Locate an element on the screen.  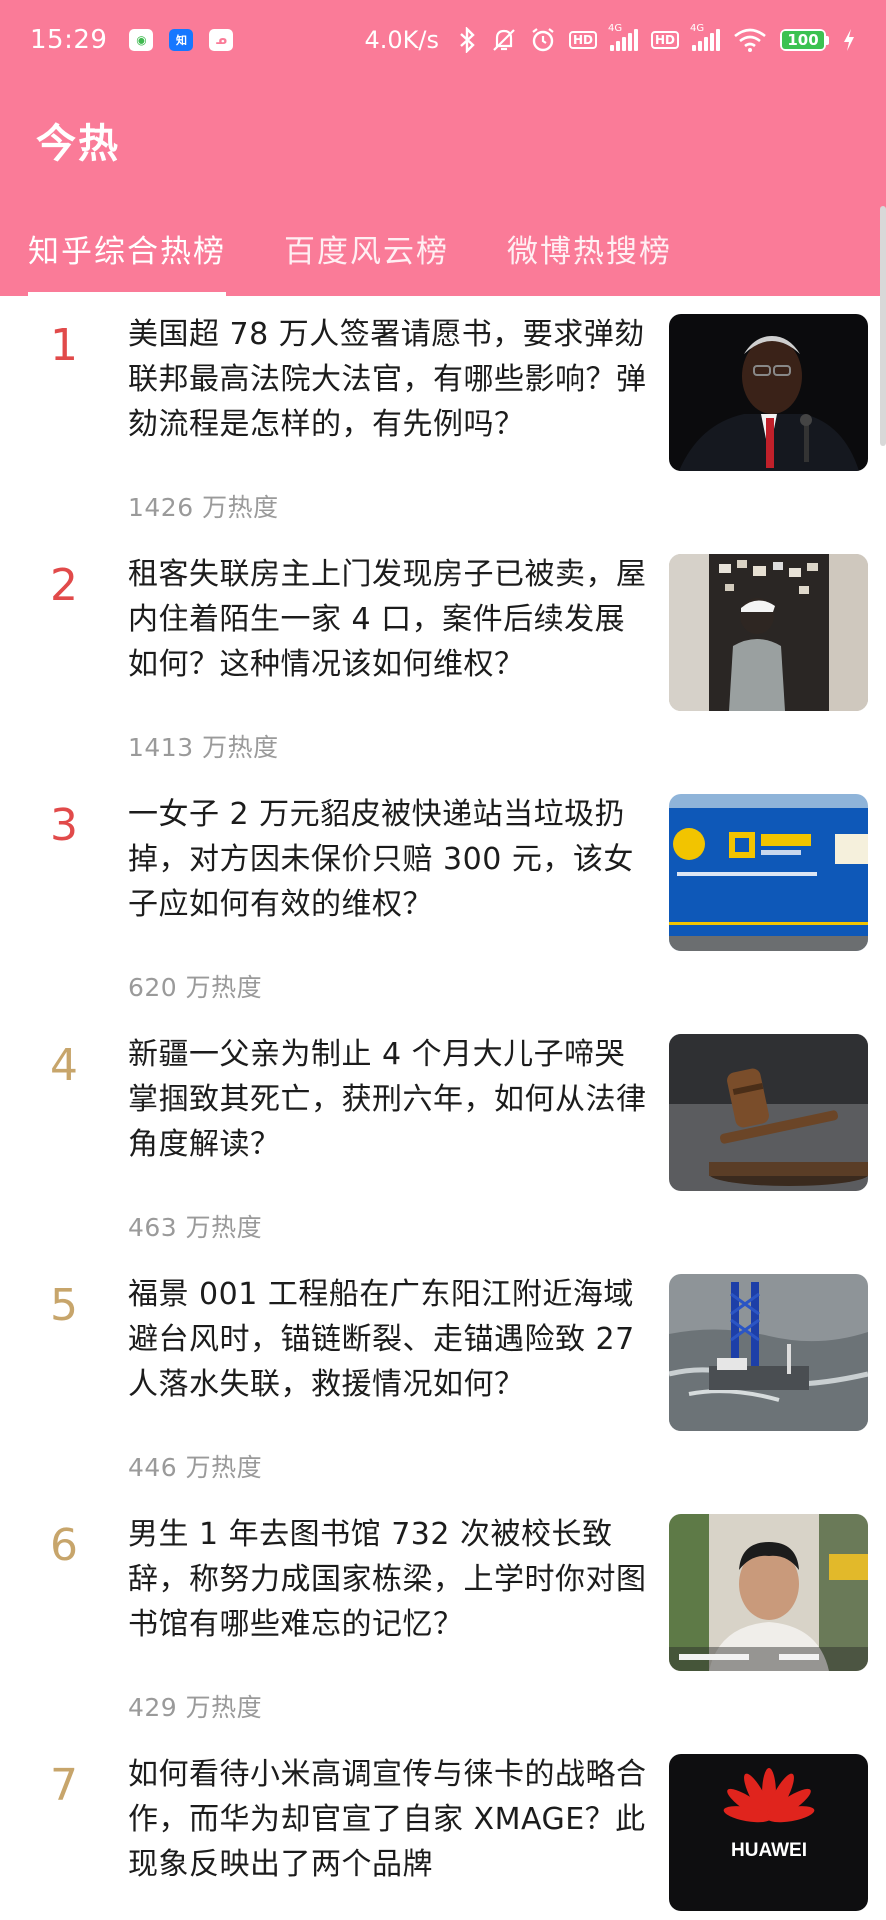
tab-label: 知乎综合热榜 is located at coordinates (127, 251).